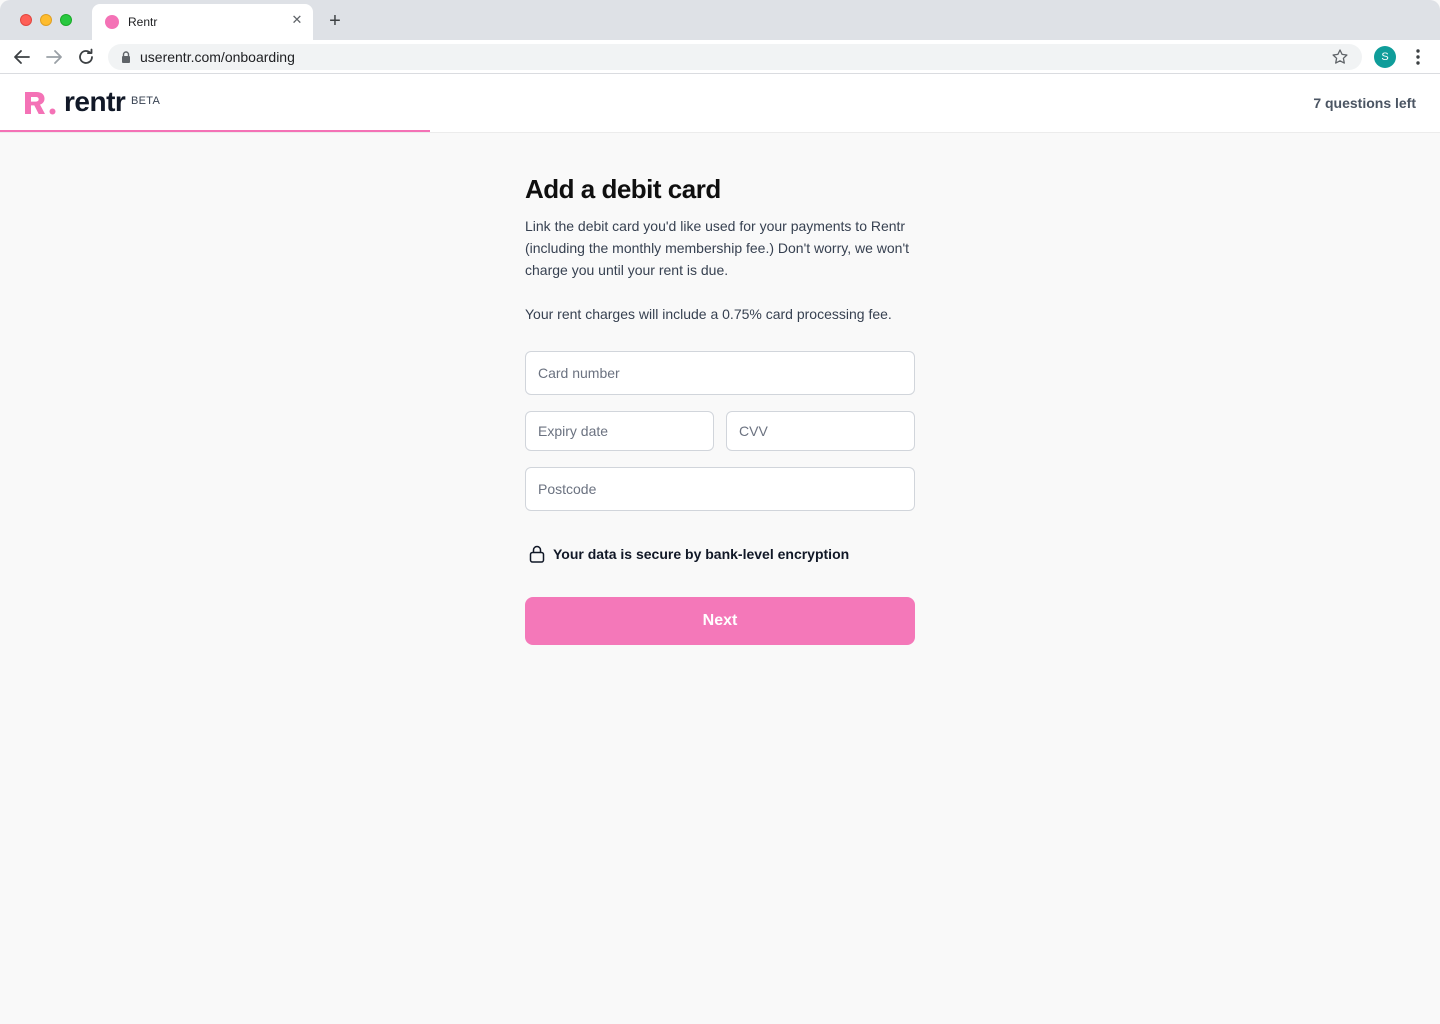 The height and width of the screenshot is (1024, 1440). I want to click on reload-icon, so click(86, 57).